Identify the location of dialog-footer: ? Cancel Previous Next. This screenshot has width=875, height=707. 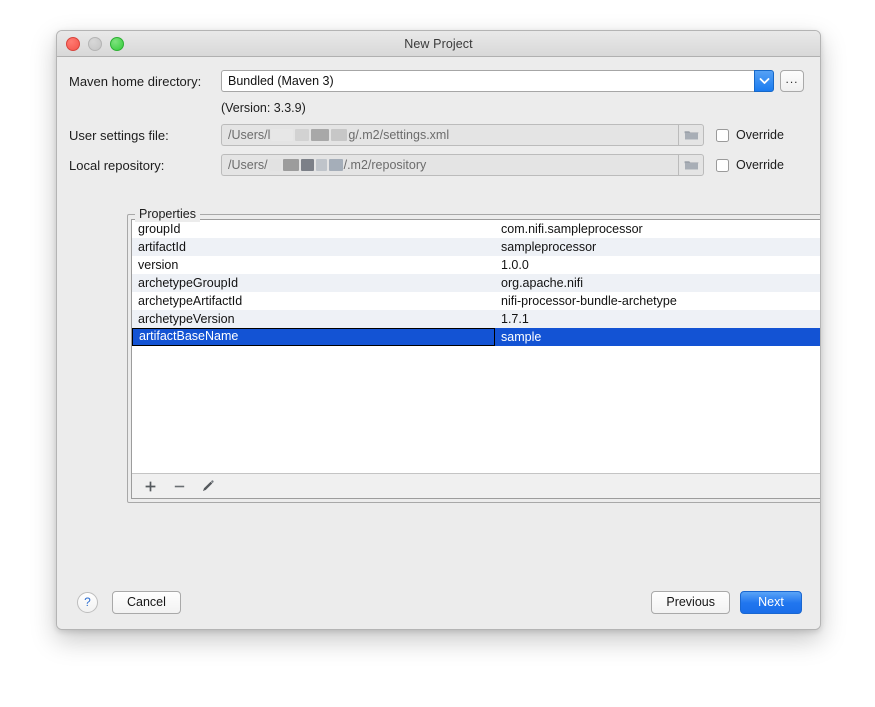
(438, 602).